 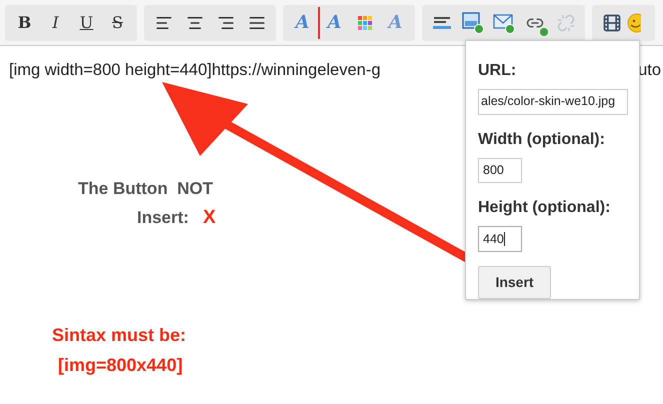 I want to click on insert-button: Insert, so click(x=514, y=282).